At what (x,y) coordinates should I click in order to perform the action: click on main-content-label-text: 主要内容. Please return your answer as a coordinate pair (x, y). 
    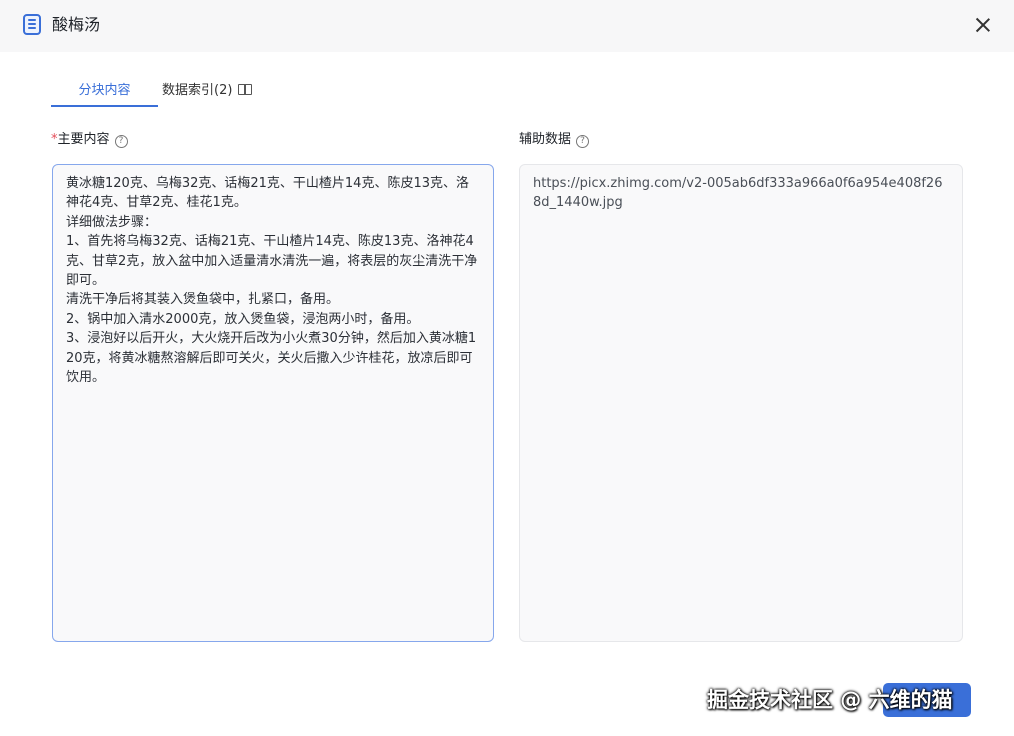
    Looking at the image, I should click on (83, 139).